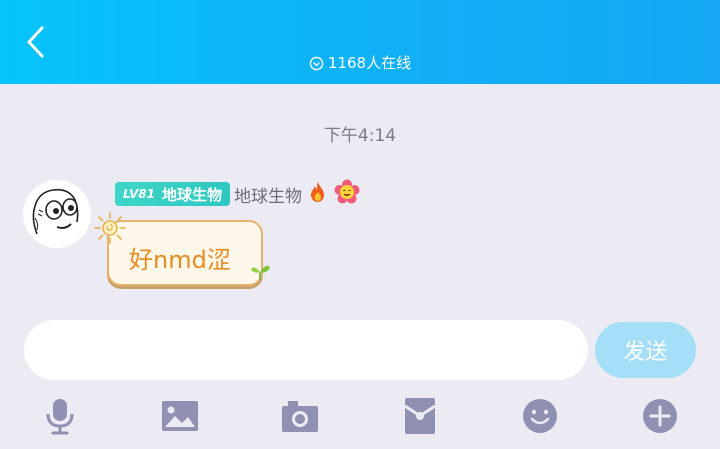 This screenshot has width=720, height=449. Describe the element at coordinates (110, 228) in the screenshot. I see `sun-decoration-icon` at that location.